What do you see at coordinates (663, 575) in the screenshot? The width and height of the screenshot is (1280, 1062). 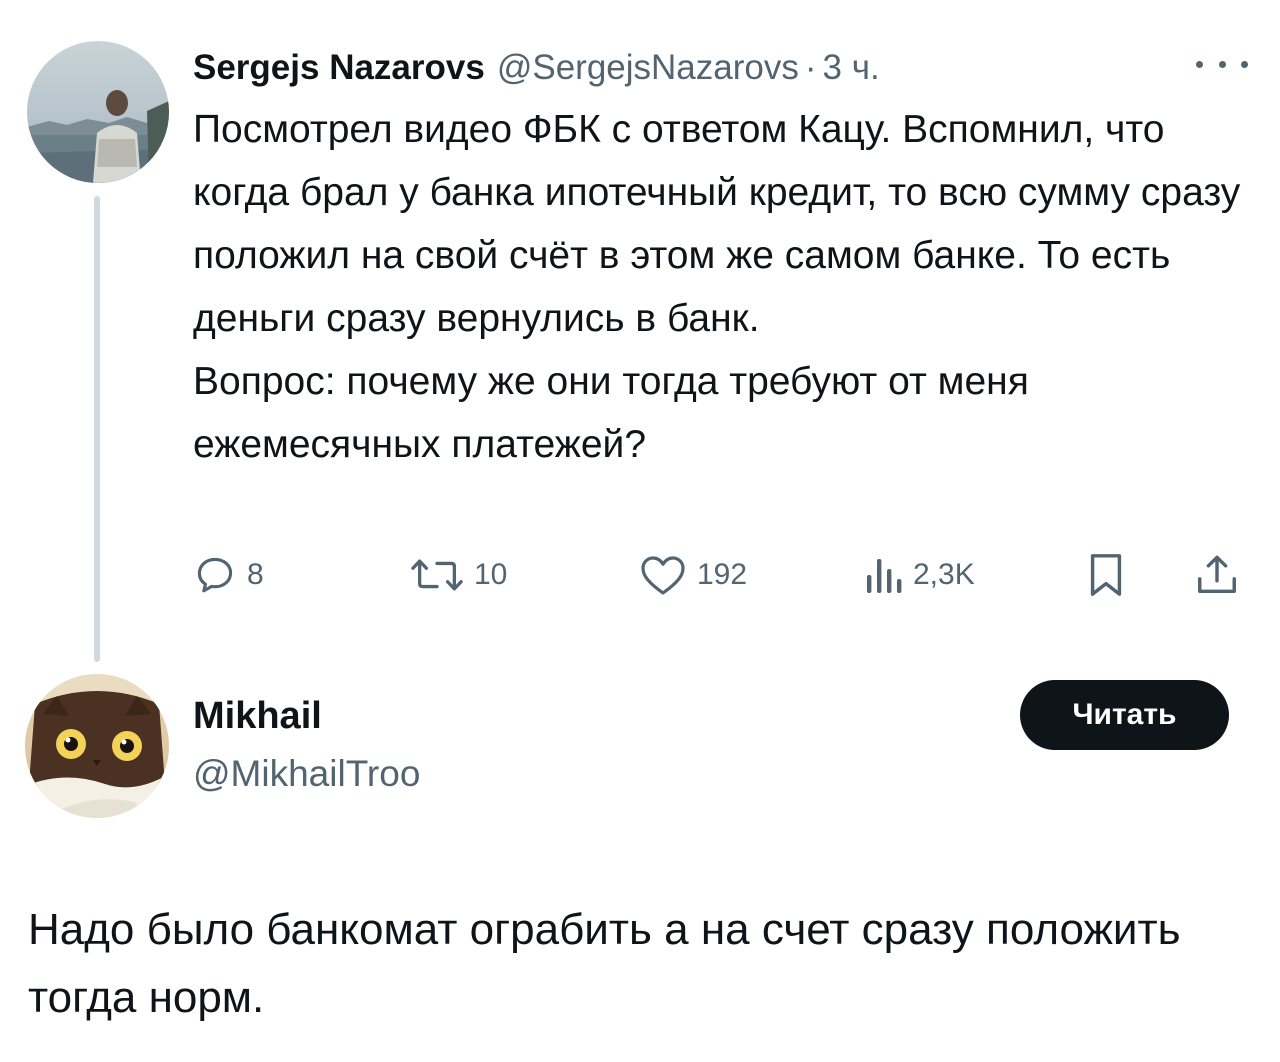 I see `like-icon` at bounding box center [663, 575].